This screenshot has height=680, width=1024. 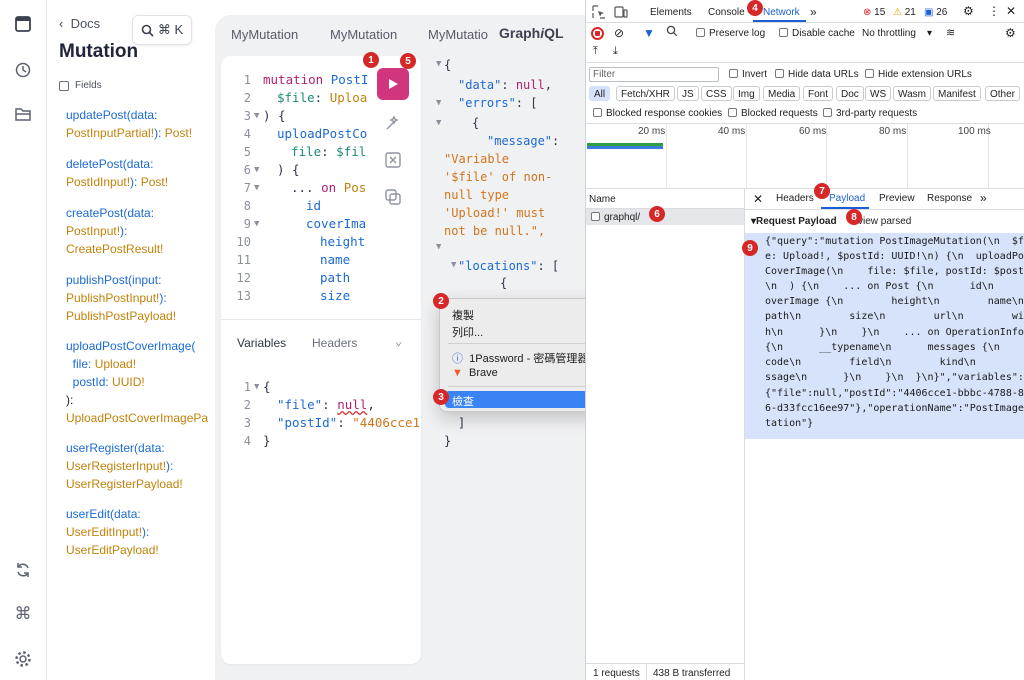 I want to click on export-har-icon: ⤓, so click(x=615, y=51).